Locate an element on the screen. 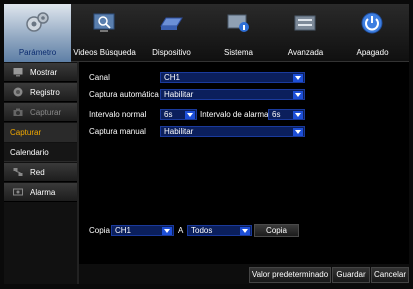  system-info-icon is located at coordinates (238, 23).